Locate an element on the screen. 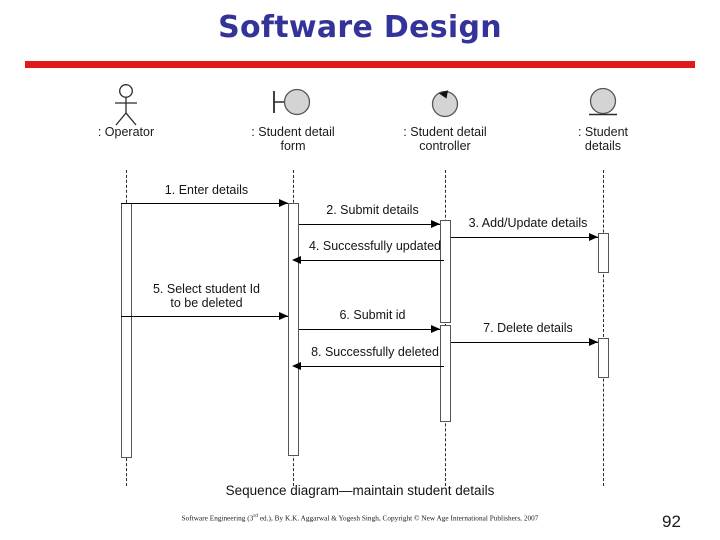 The width and height of the screenshot is (720, 540). message-label-1: 1. Enter details is located at coordinates (206, 190).